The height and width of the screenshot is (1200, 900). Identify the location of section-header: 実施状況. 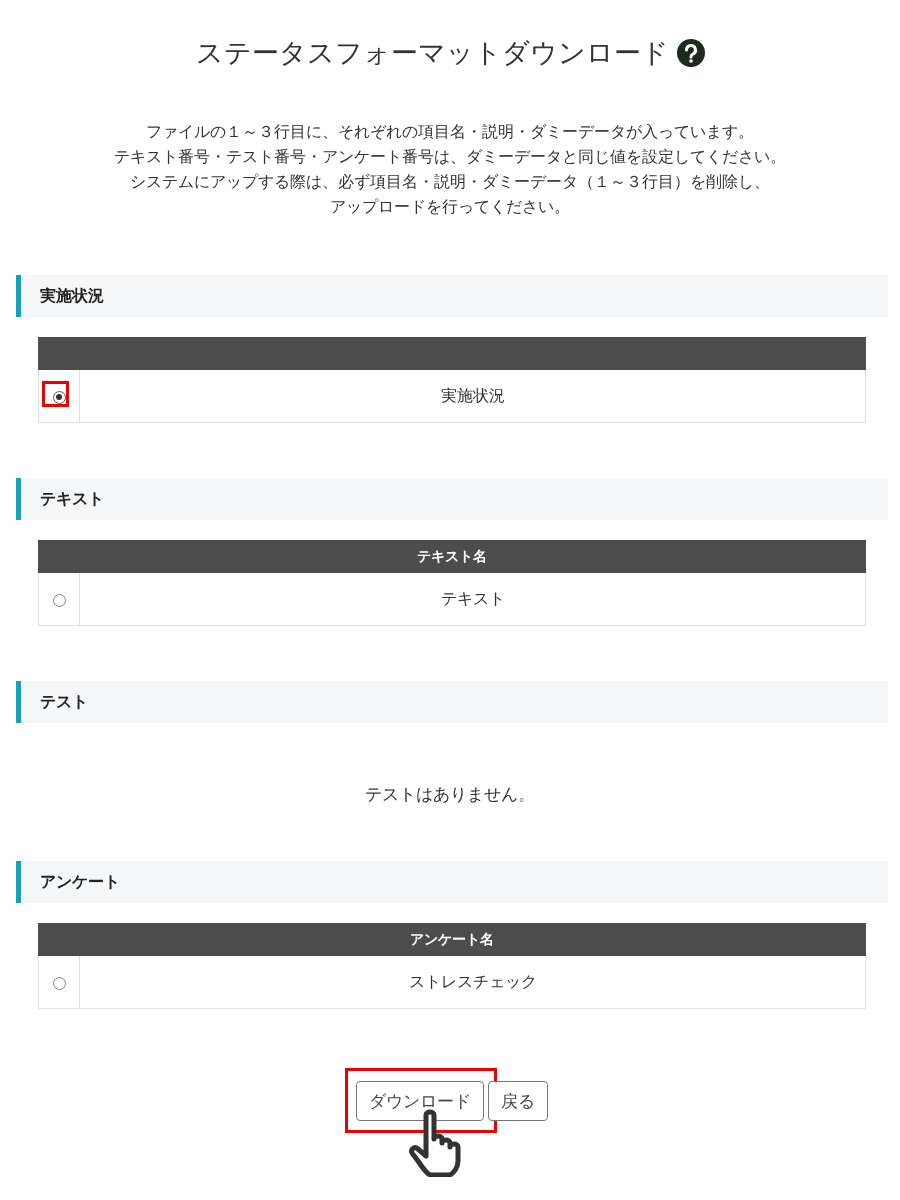
(452, 296).